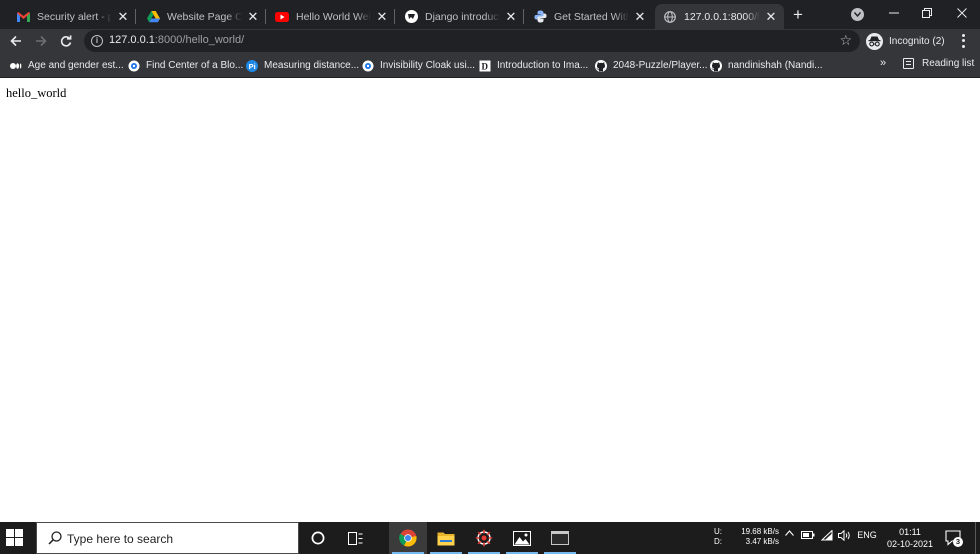 Image resolution: width=980 pixels, height=554 pixels. I want to click on tab-label: Security alert - push, so click(74, 16).